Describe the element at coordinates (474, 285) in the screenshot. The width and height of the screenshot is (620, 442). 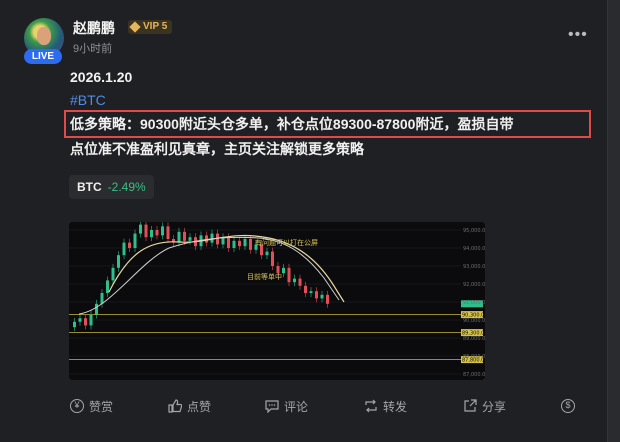
I see `price-tick-label: 92,000.0` at that location.